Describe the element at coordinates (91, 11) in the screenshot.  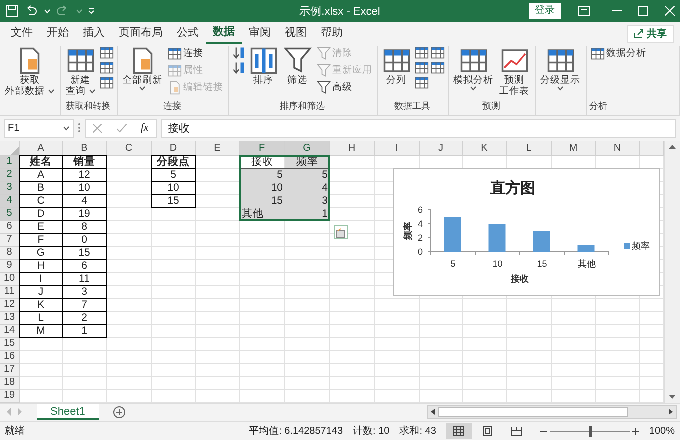
I see `customize-icon` at that location.